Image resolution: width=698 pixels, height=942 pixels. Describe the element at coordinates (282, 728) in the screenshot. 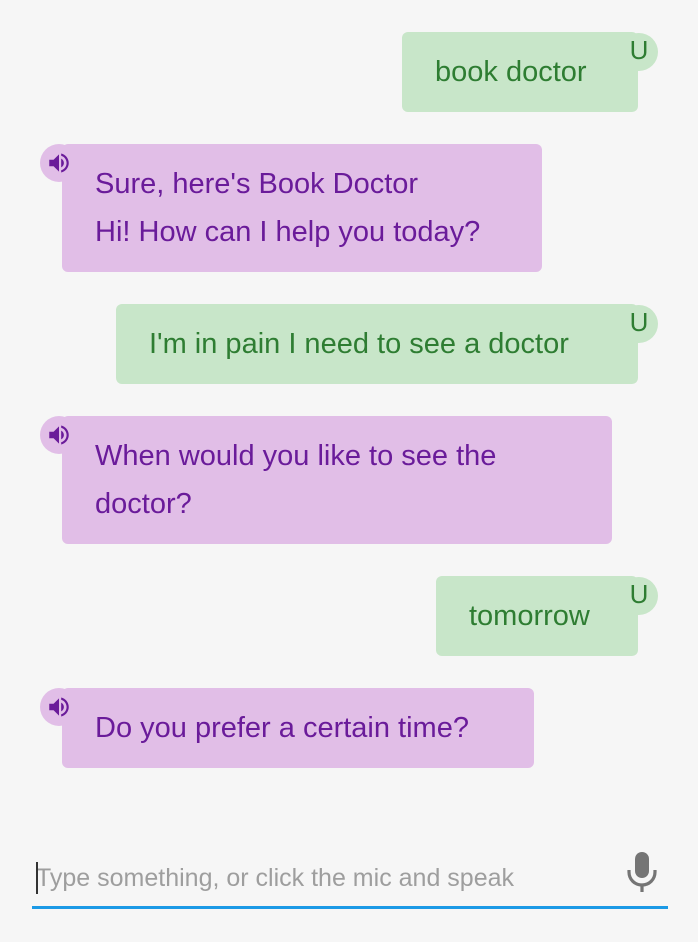

I see `message-text: Do you prefer a certain time?` at that location.